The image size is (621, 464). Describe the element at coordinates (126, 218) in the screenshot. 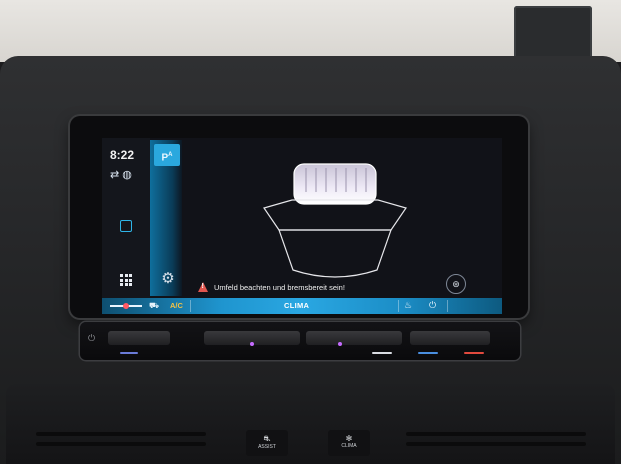

I see `left-sidebar: 8:22 ⇄ ◍` at that location.